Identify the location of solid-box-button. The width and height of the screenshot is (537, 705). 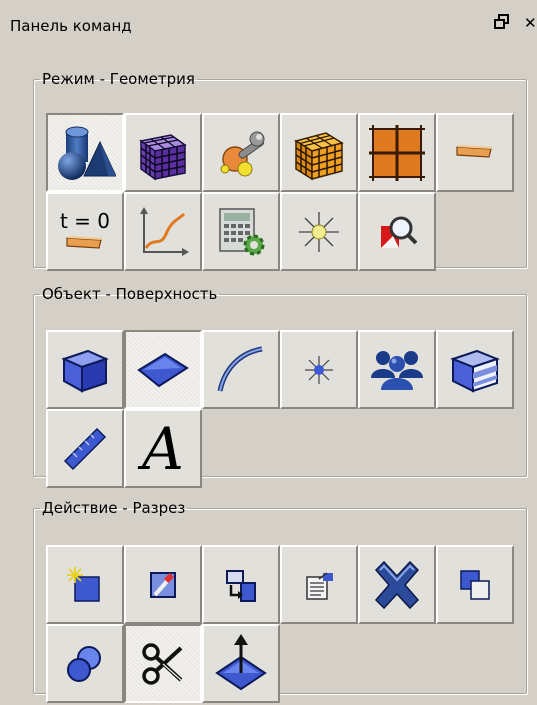
(85, 369).